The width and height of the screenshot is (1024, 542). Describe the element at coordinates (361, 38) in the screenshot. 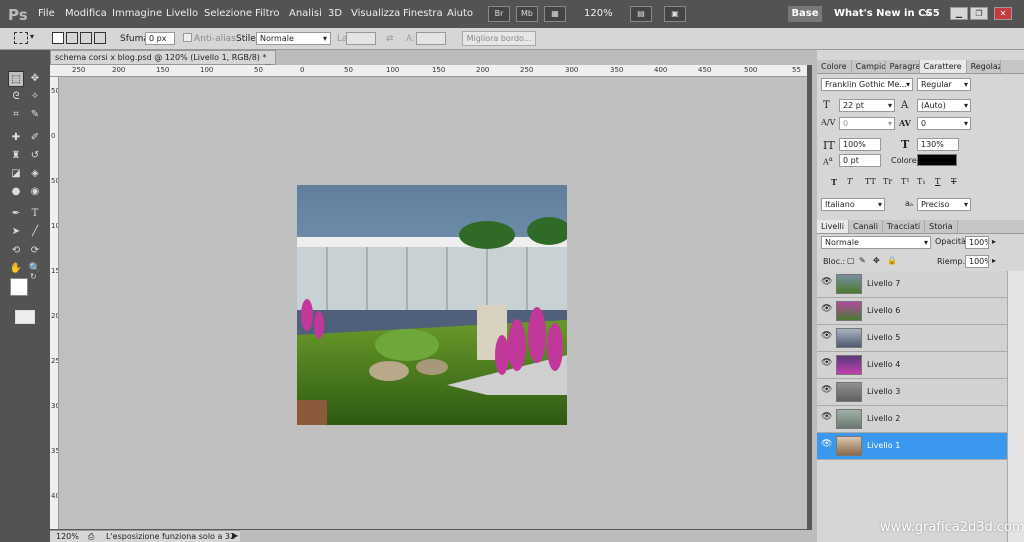

I see `width-input` at that location.